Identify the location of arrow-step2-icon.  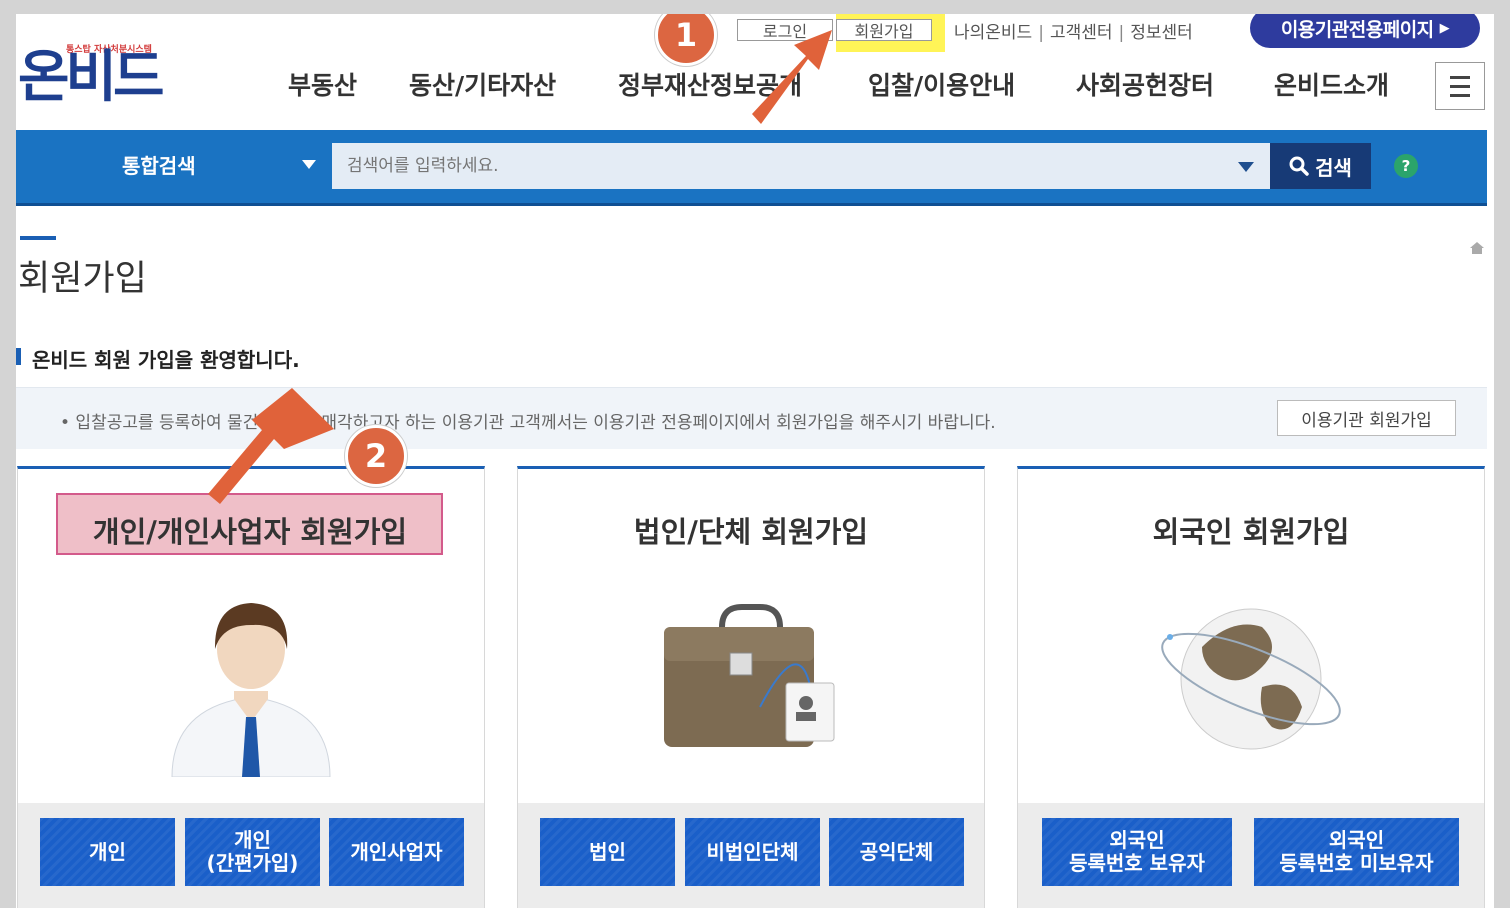
(271, 446).